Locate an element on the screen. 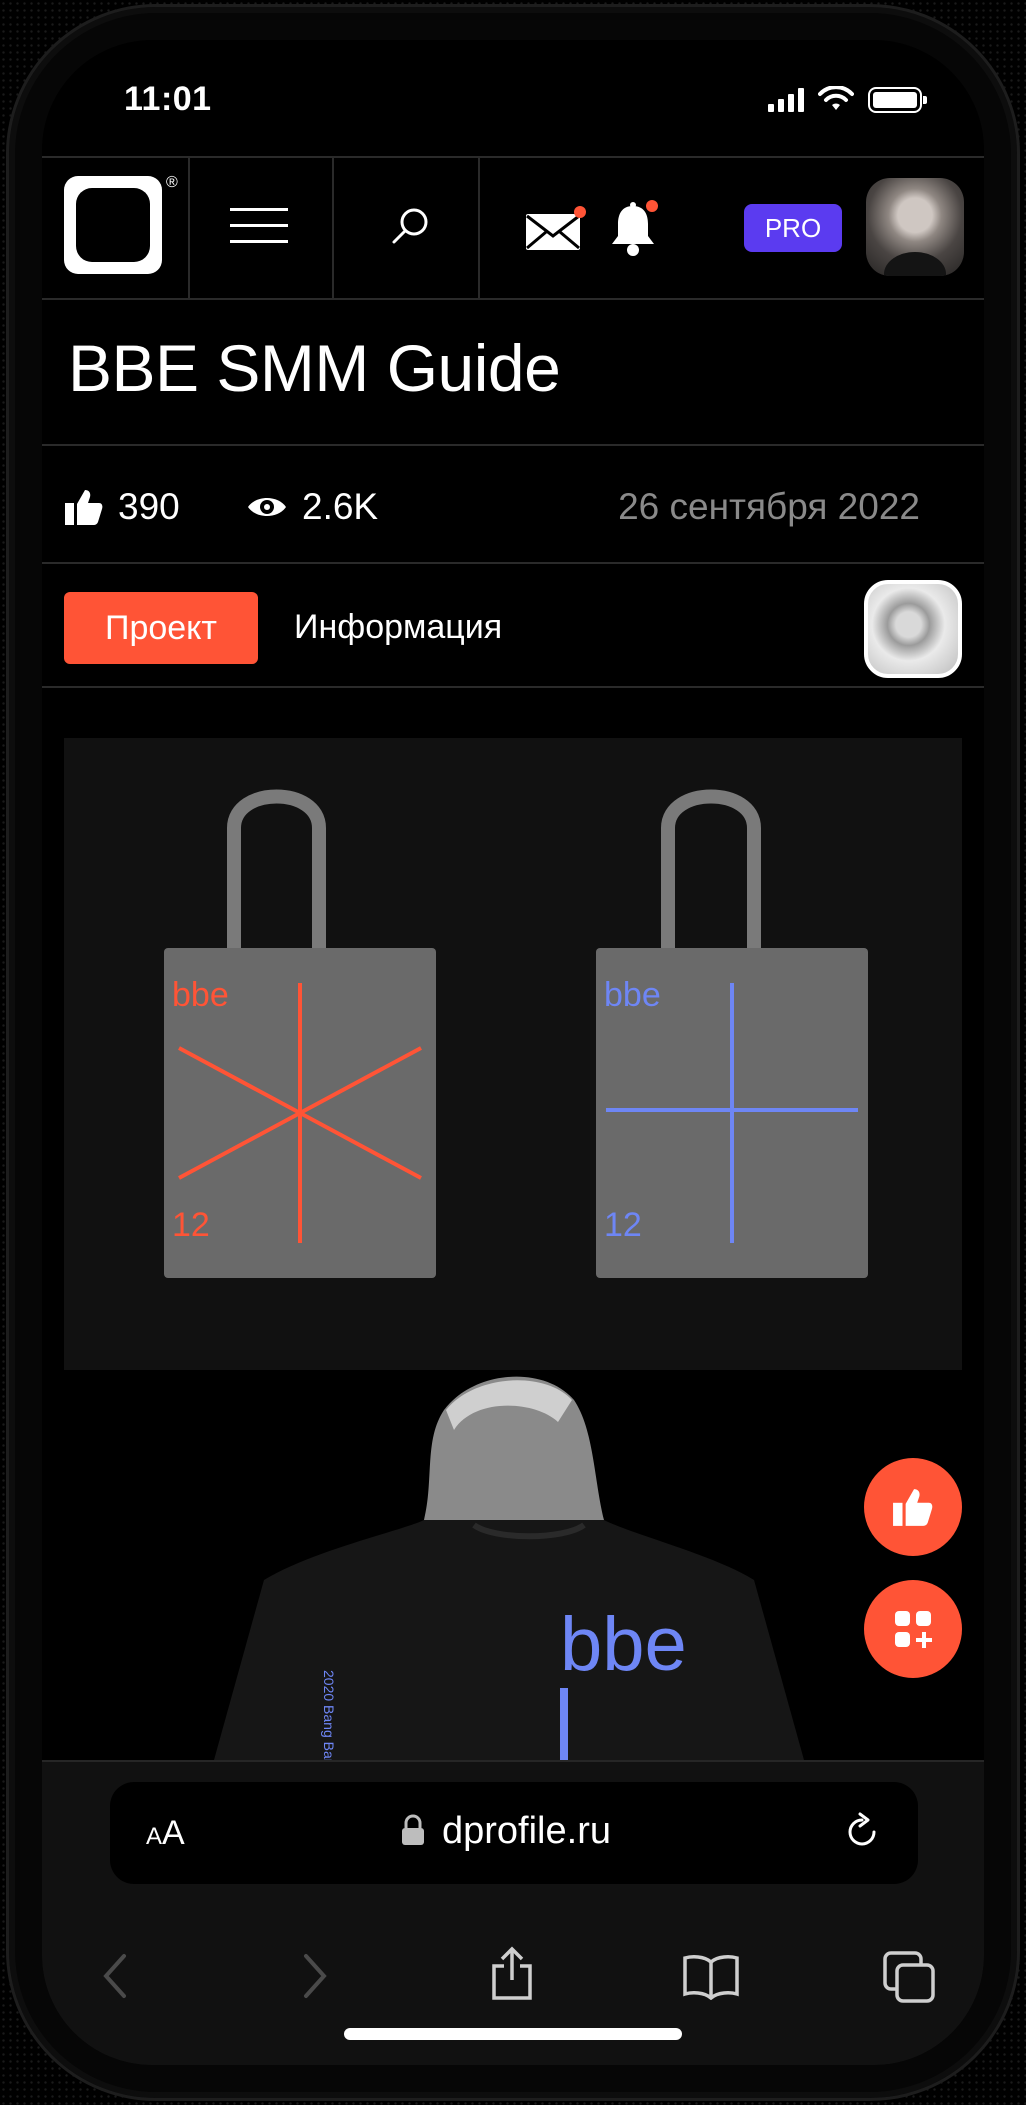  tote-left-brand: bbe is located at coordinates (200, 995).